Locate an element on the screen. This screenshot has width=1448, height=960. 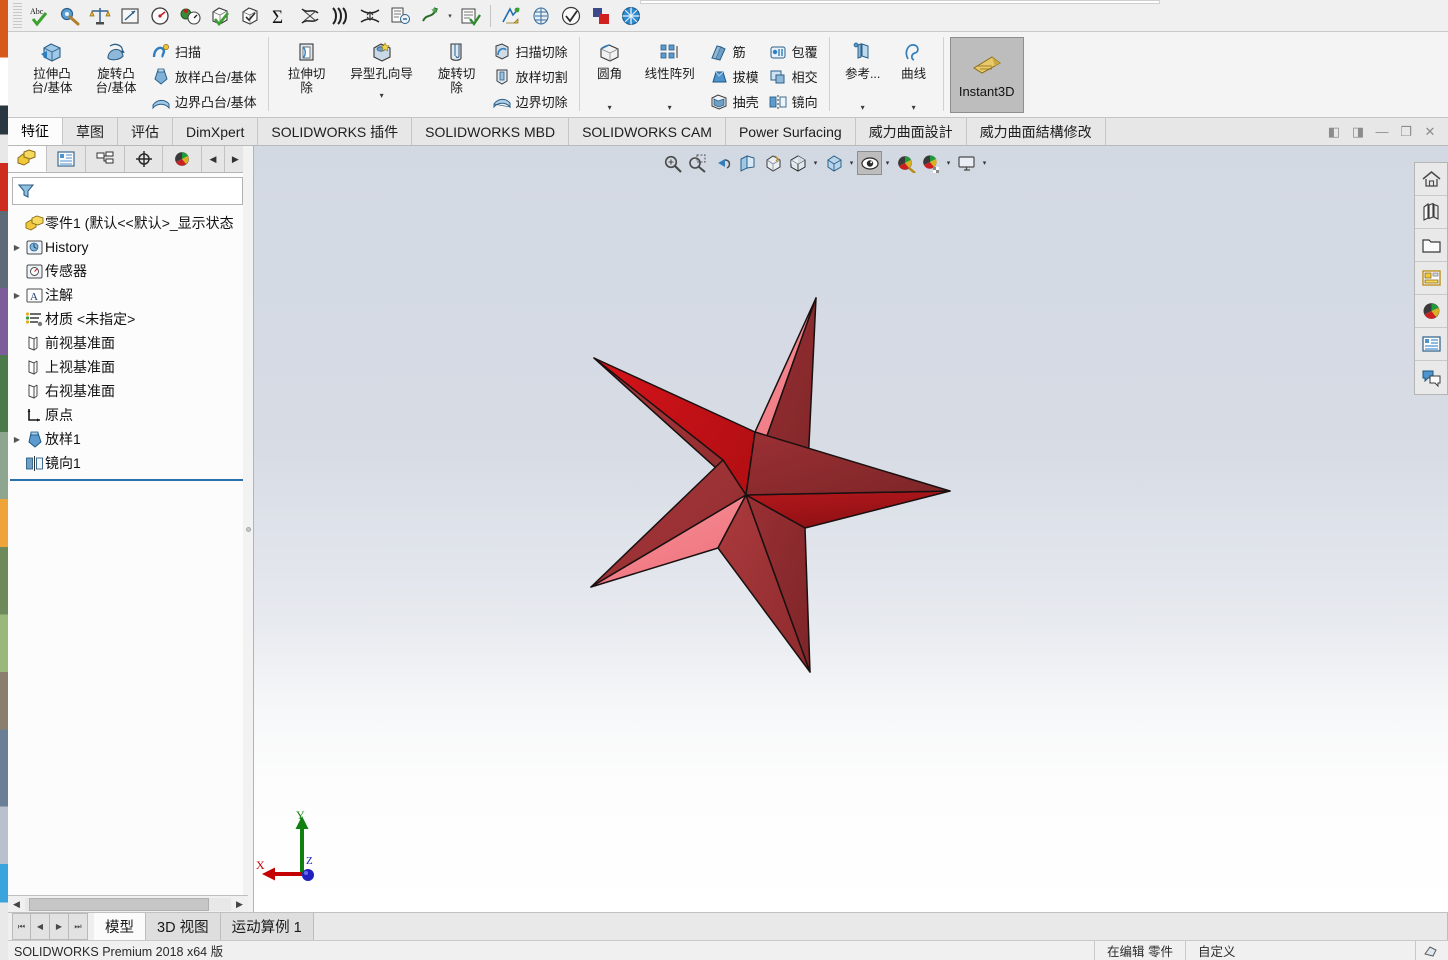
rib-button: 筋 is located at coordinates (735, 51).